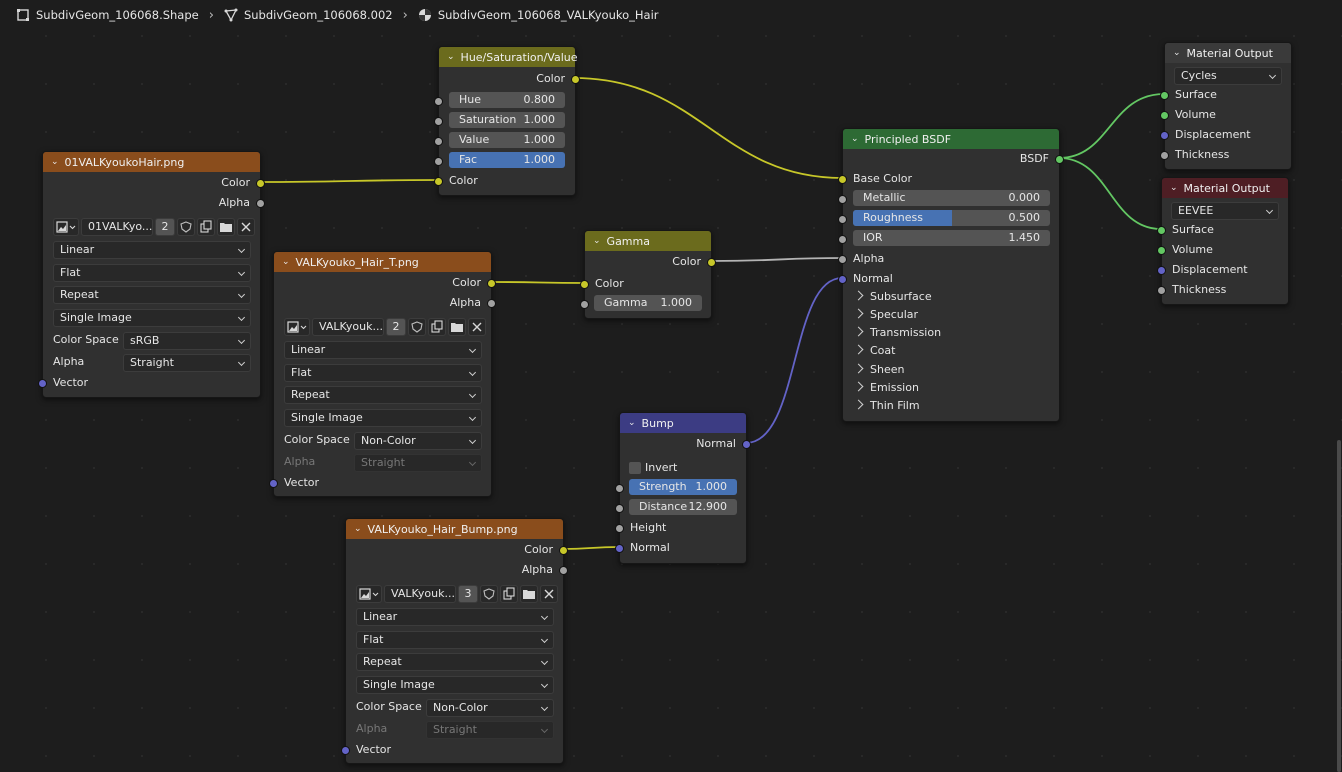  I want to click on user-count: 3, so click(468, 594).